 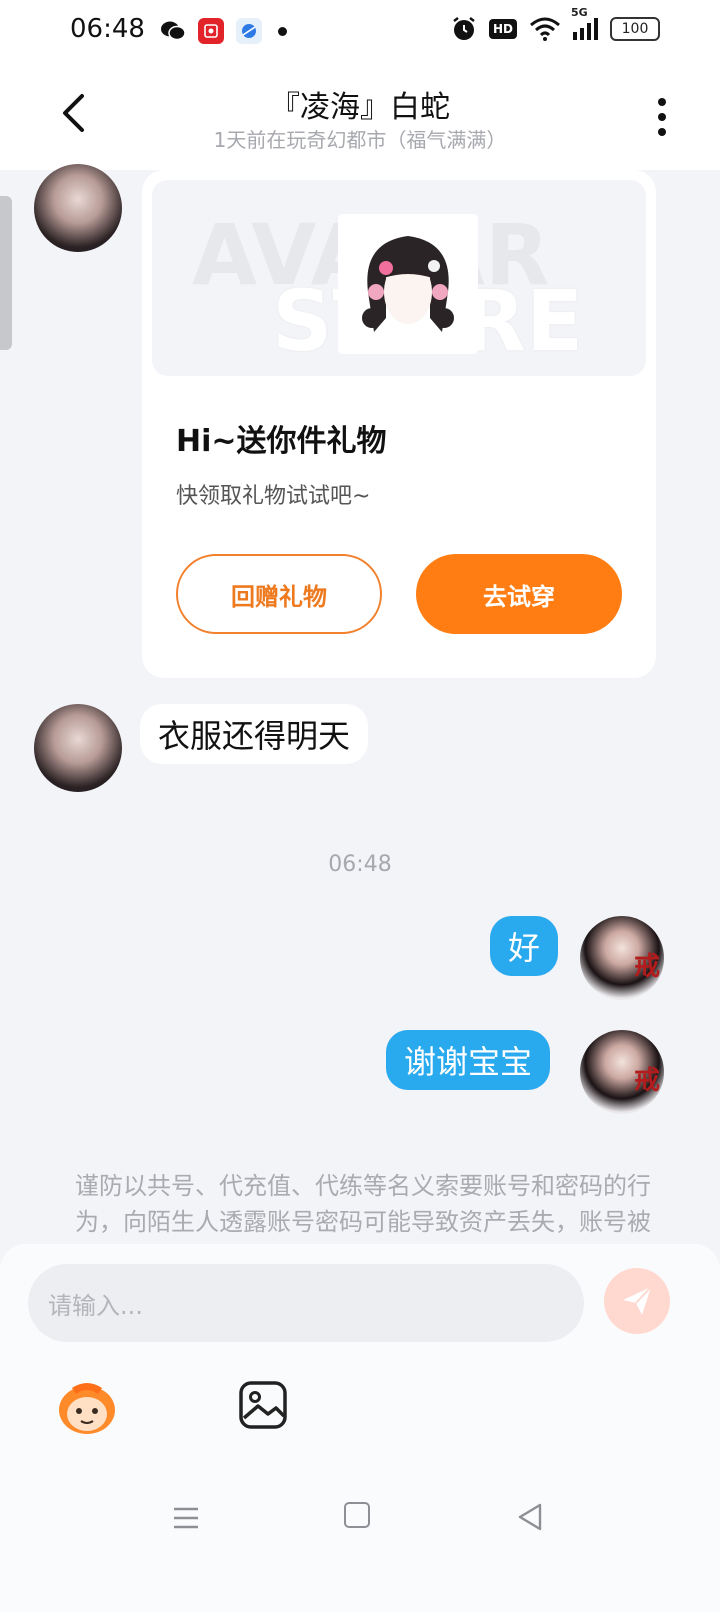 What do you see at coordinates (211, 31) in the screenshot?
I see `red-app-icon` at bounding box center [211, 31].